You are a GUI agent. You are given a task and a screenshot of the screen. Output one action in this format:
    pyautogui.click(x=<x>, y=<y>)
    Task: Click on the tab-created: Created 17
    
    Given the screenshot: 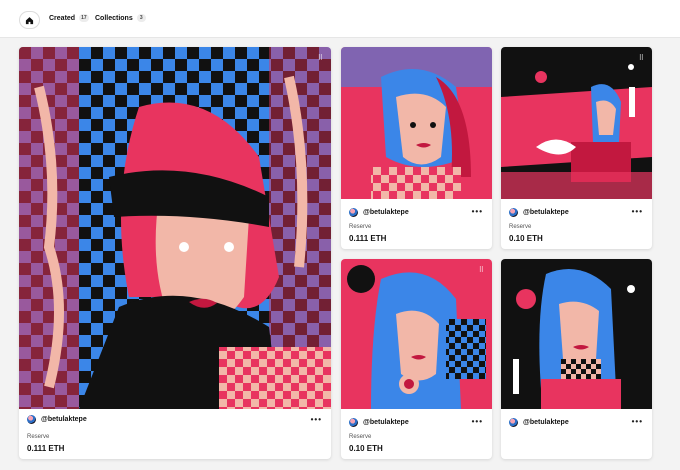 What is the action you would take?
    pyautogui.click(x=69, y=18)
    